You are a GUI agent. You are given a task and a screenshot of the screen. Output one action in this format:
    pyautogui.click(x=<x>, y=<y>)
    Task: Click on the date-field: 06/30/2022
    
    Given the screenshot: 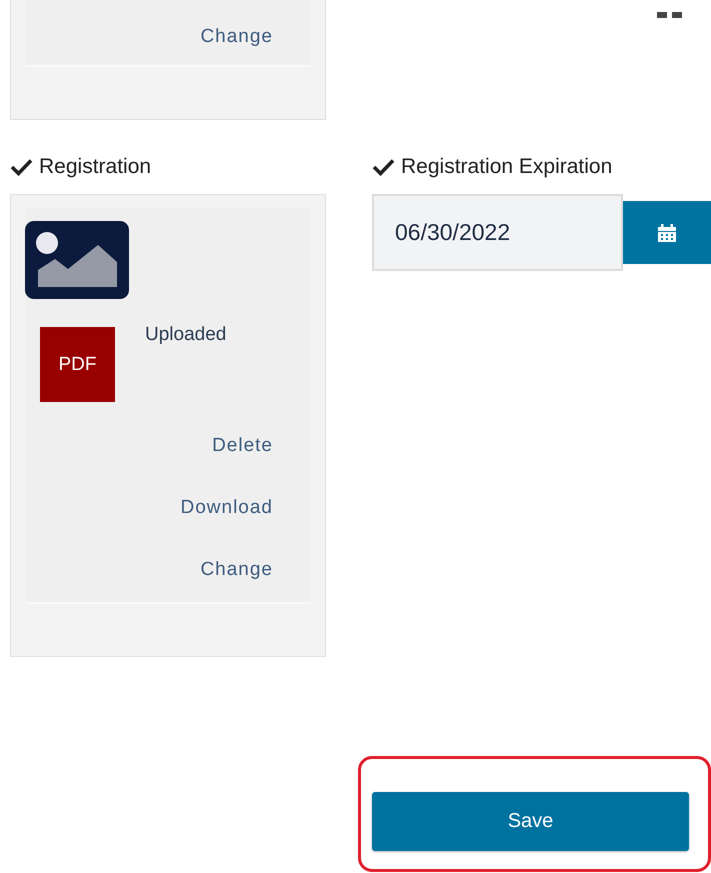 What is the action you would take?
    pyautogui.click(x=497, y=232)
    